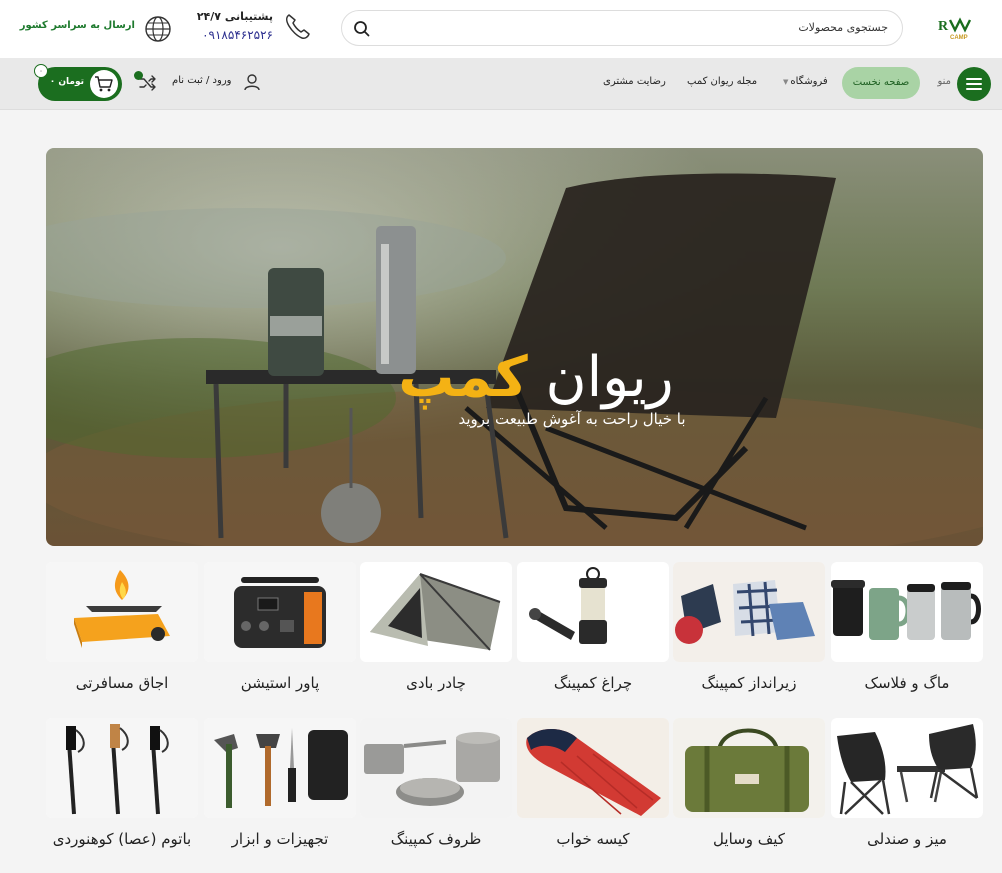 Image resolution: width=1002 pixels, height=873 pixels. What do you see at coordinates (436, 612) in the screenshot?
I see `tent-icon` at bounding box center [436, 612].